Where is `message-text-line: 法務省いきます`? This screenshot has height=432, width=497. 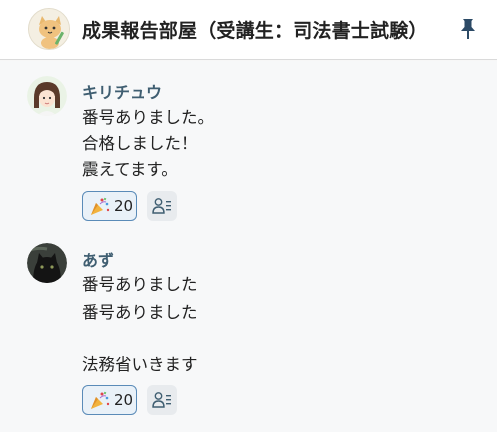 message-text-line: 法務省いきます is located at coordinates (140, 364).